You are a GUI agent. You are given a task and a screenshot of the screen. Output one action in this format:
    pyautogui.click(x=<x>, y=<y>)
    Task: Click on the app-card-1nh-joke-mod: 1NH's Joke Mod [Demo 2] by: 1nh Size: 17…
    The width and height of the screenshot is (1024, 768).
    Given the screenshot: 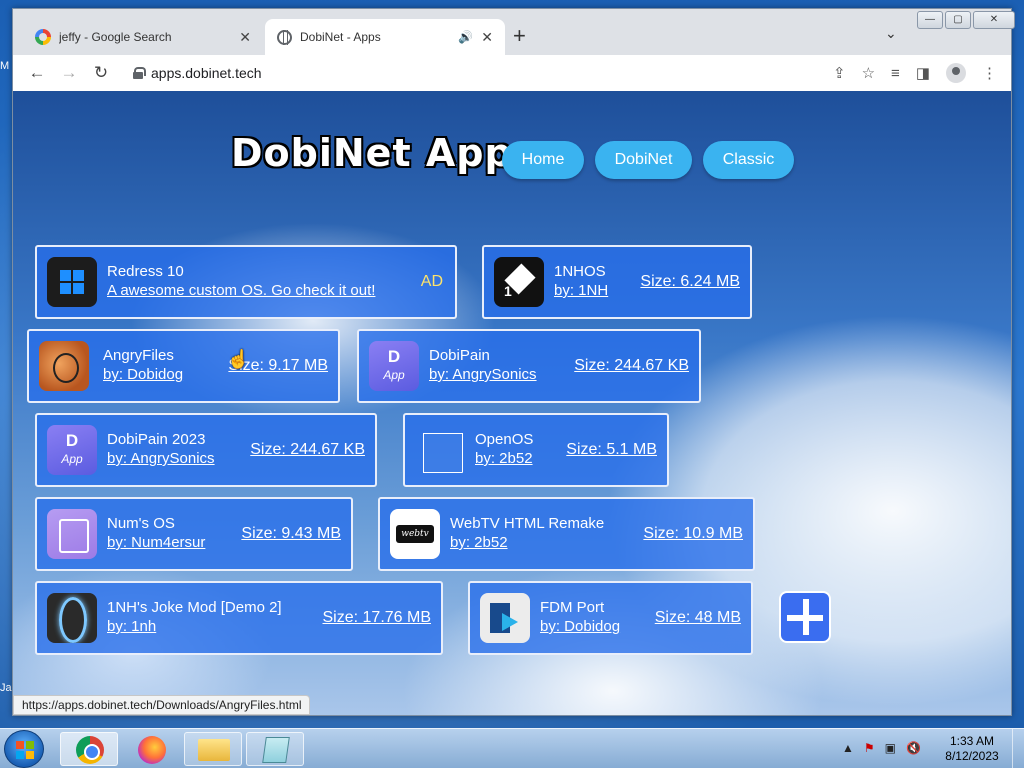 What is the action you would take?
    pyautogui.click(x=239, y=618)
    